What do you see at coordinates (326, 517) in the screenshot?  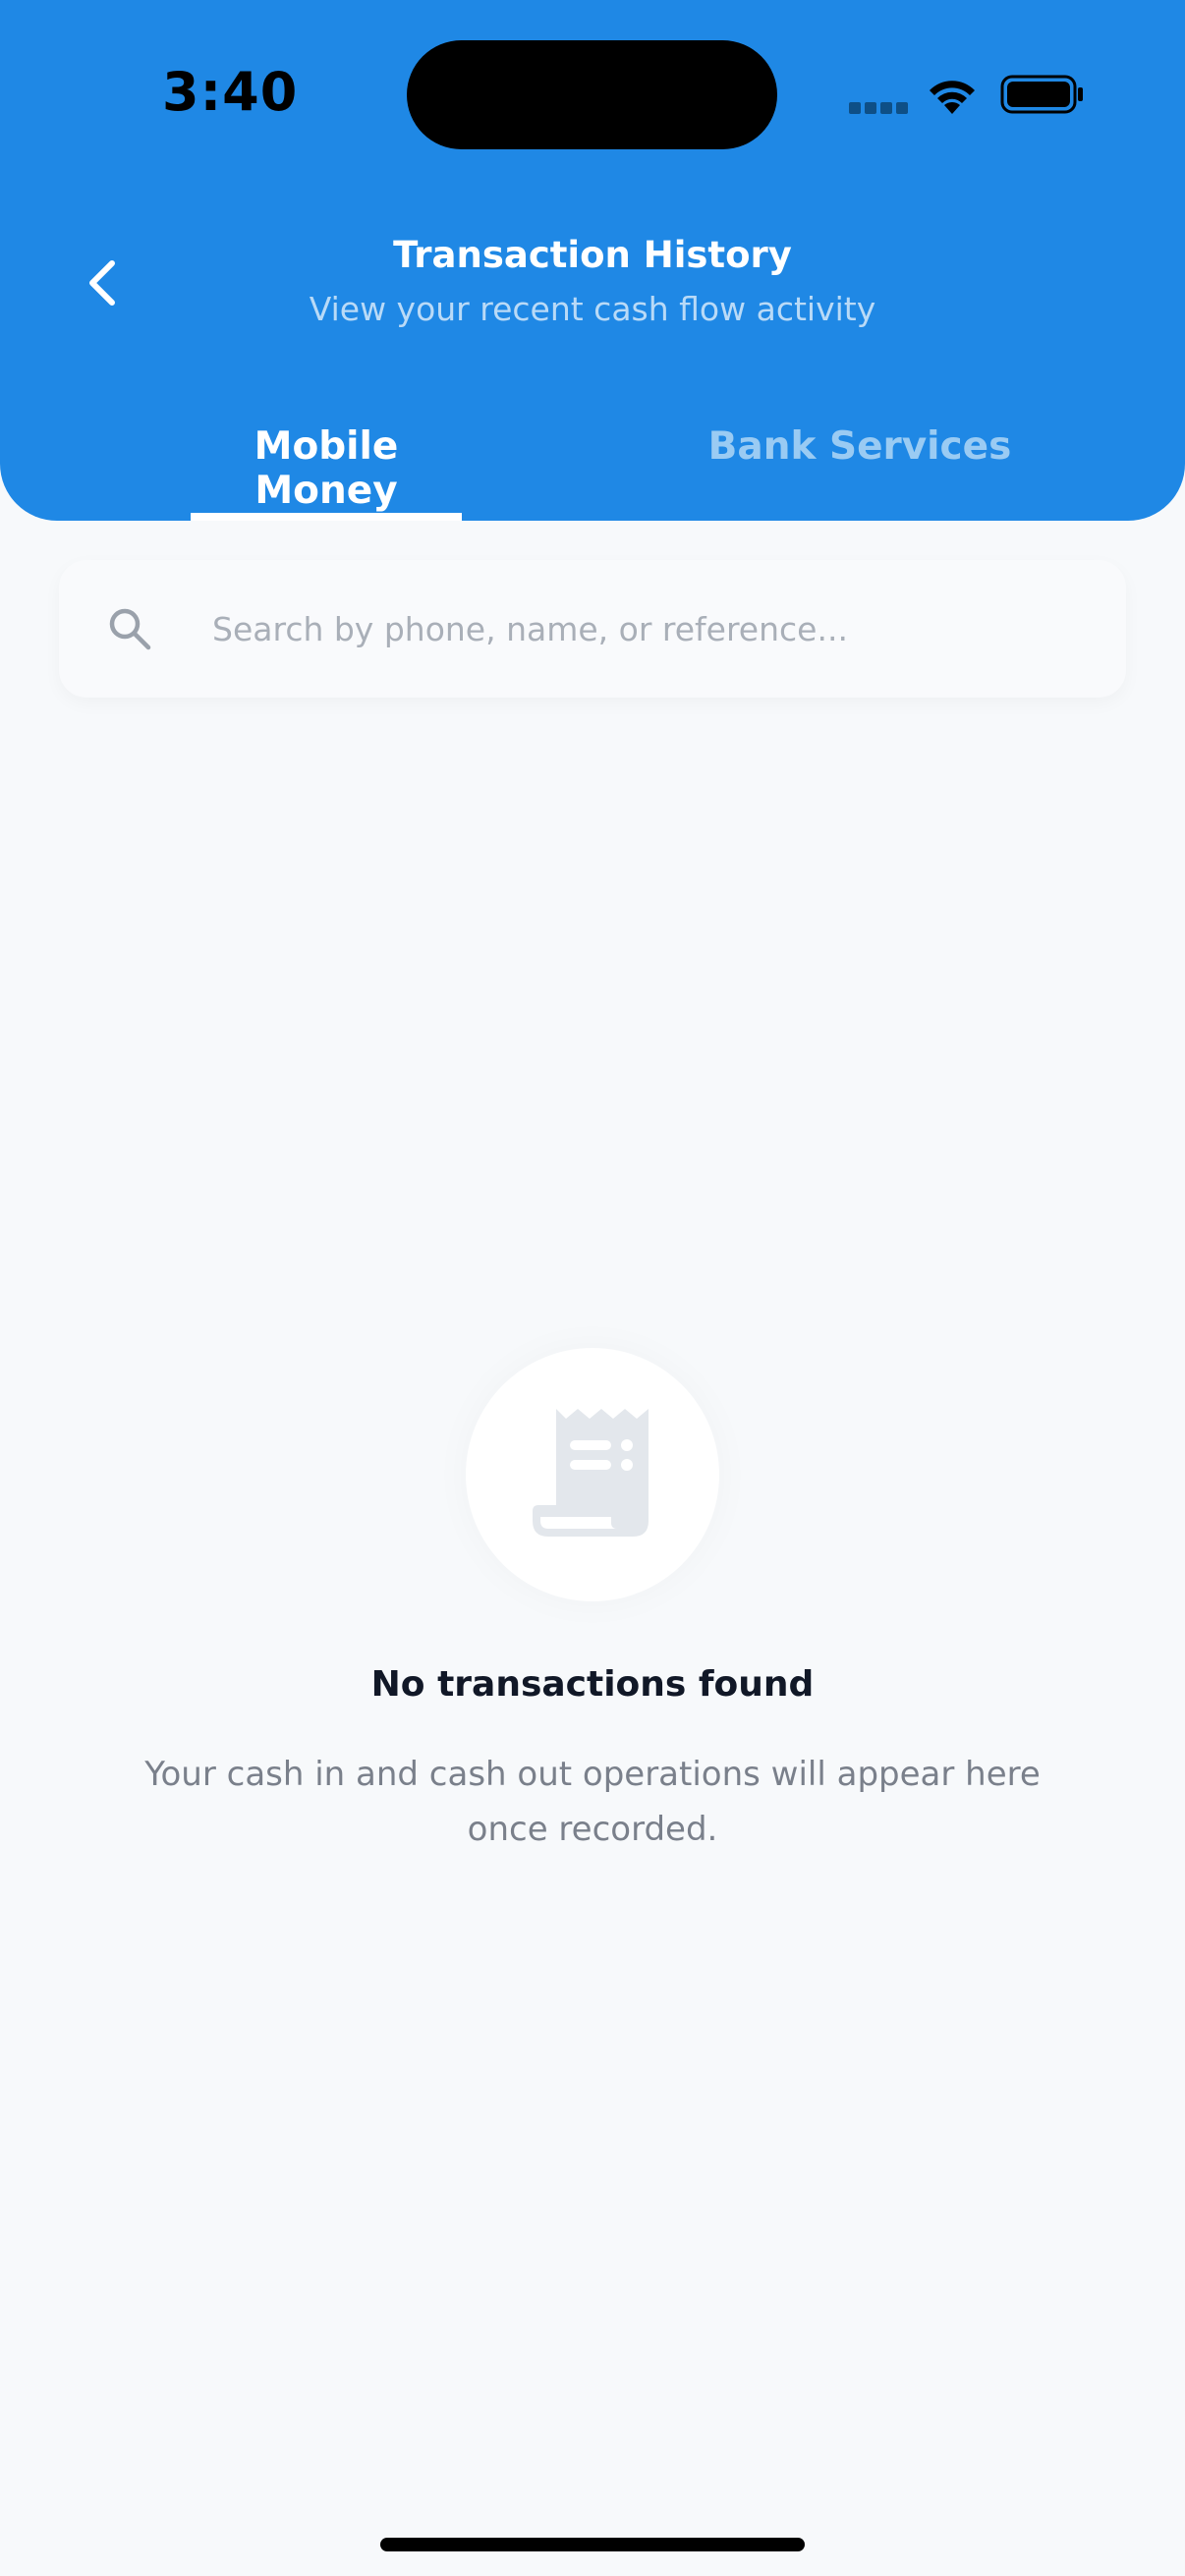 I see `active-tab-indicator` at bounding box center [326, 517].